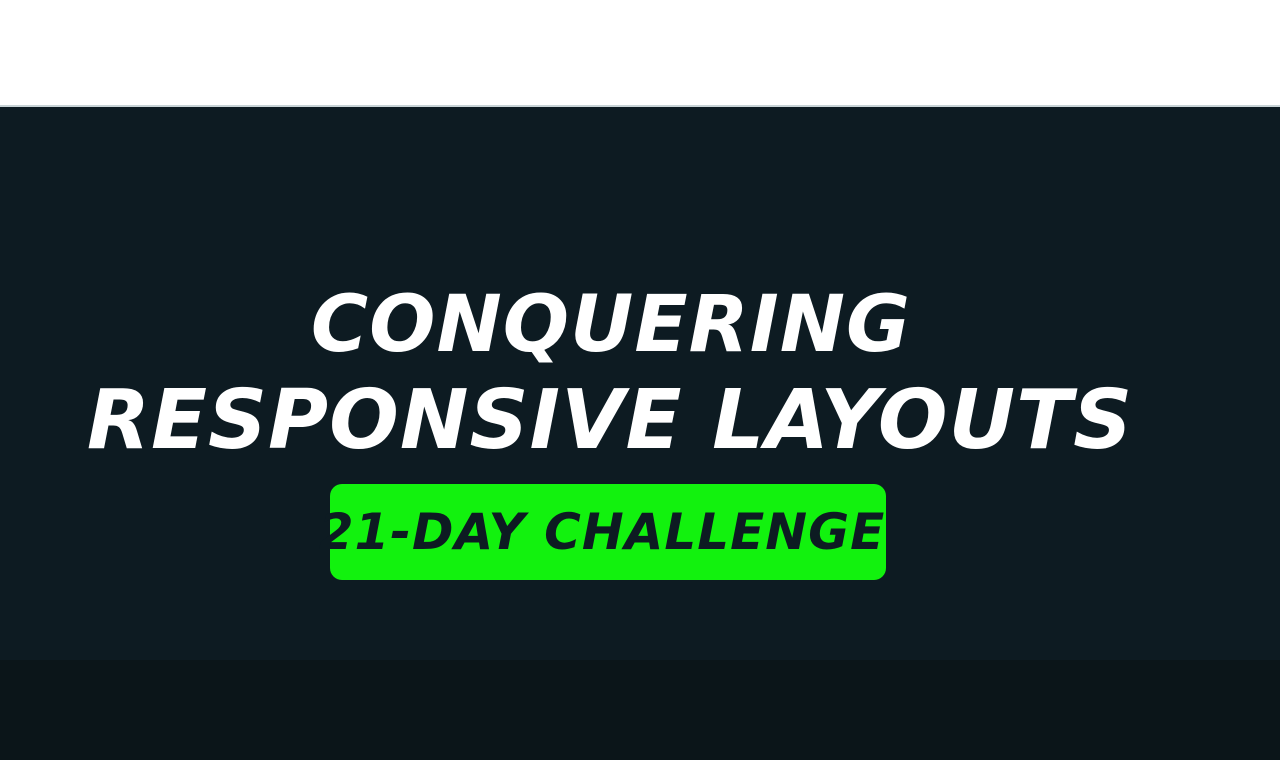 The height and width of the screenshot is (760, 1280). What do you see at coordinates (610, 420) in the screenshot?
I see `hero-title-line2: Responsive Layouts` at bounding box center [610, 420].